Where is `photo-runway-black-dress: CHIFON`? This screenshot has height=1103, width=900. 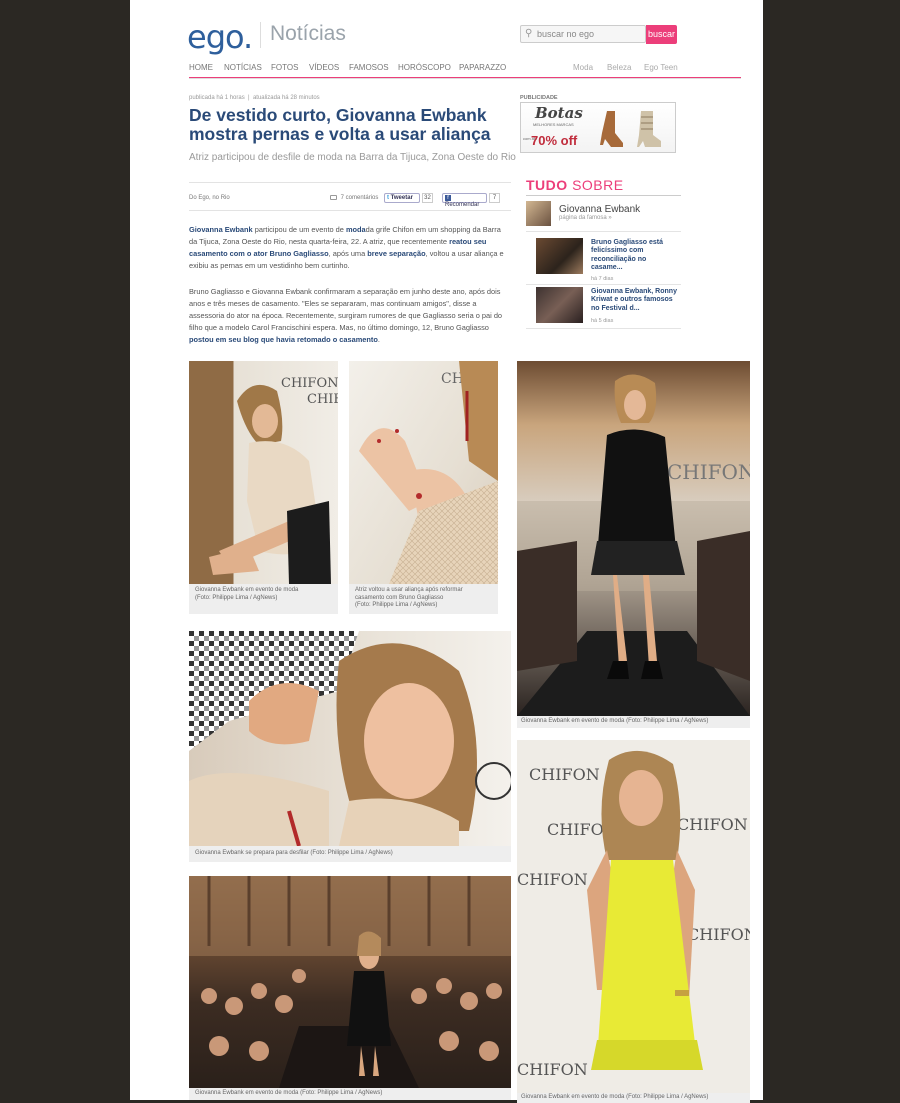
photo-runway-black-dress: CHIFON is located at coordinates (633, 538).